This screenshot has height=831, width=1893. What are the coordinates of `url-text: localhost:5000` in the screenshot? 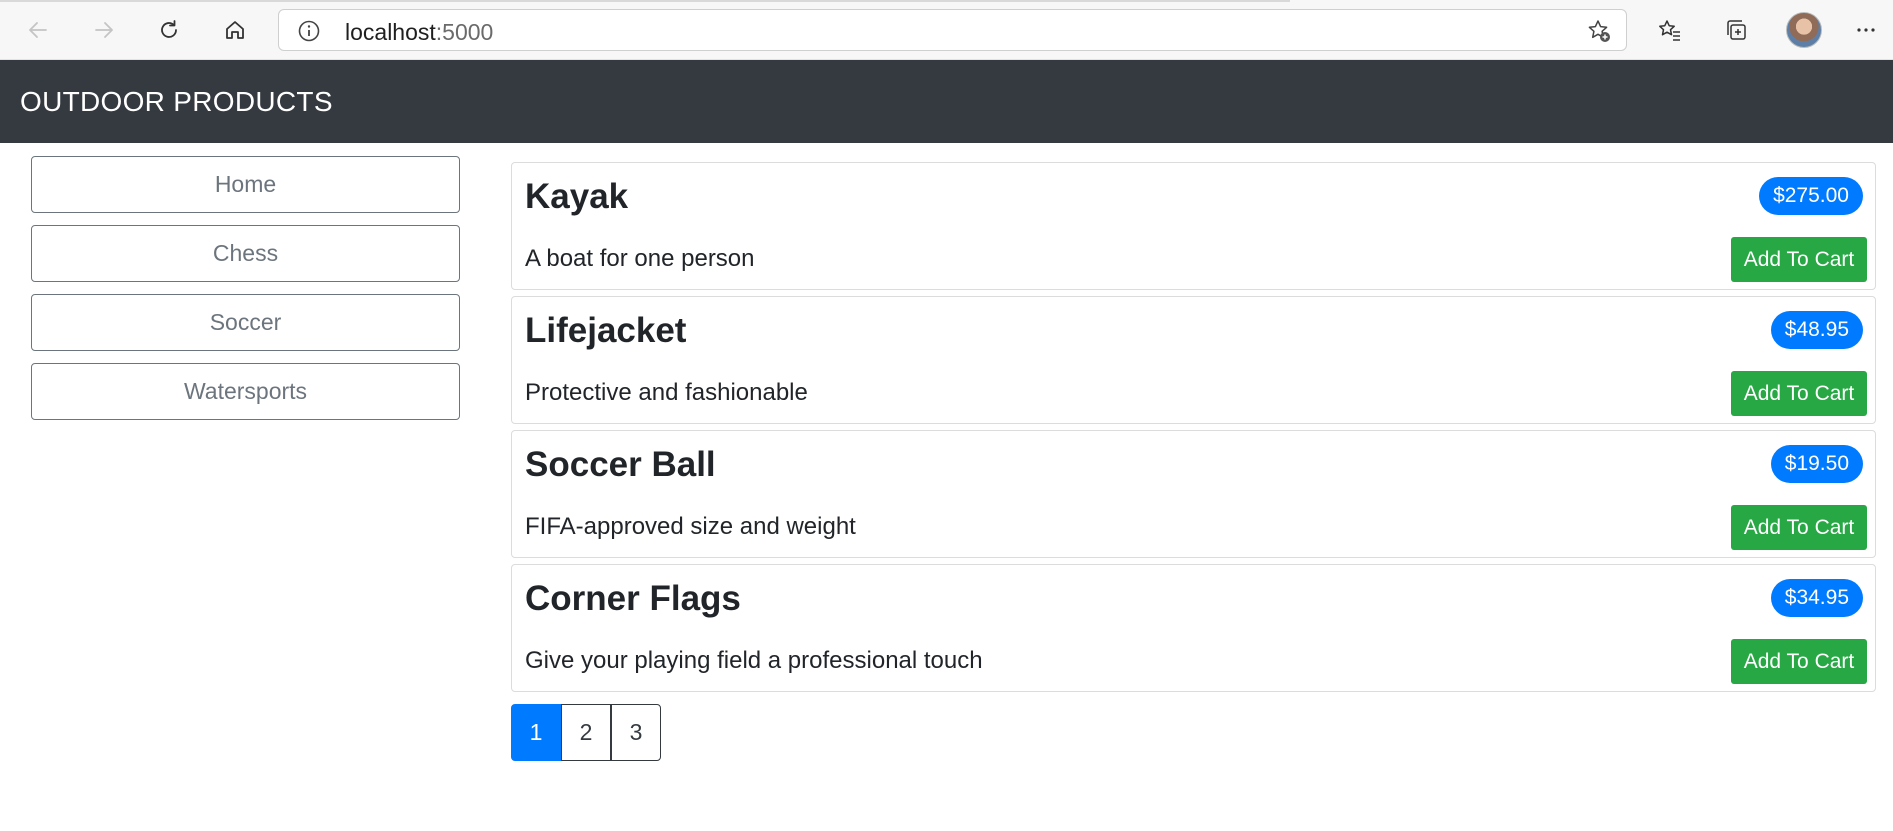 It's located at (419, 32).